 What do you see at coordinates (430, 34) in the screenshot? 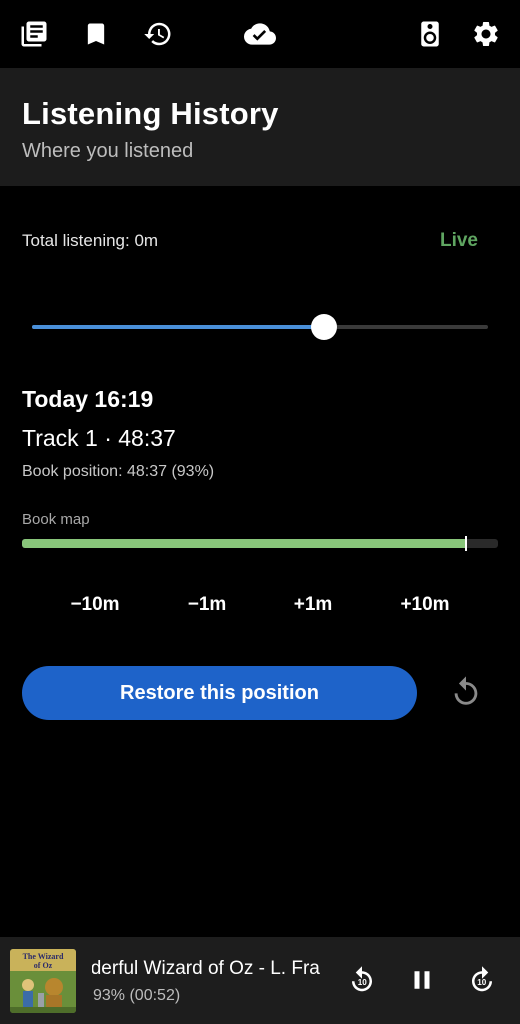
I see `speaker-icon` at bounding box center [430, 34].